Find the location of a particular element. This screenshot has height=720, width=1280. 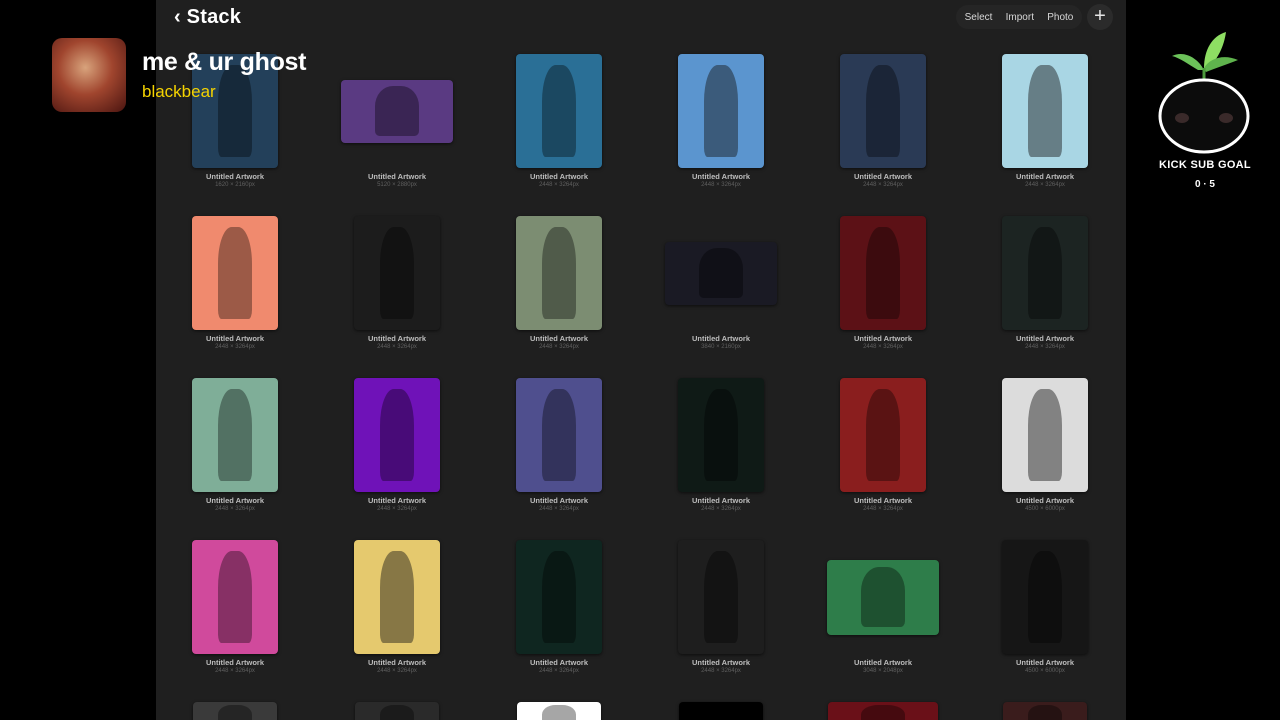

header-actions: Select Import Photo is located at coordinates (1019, 17).